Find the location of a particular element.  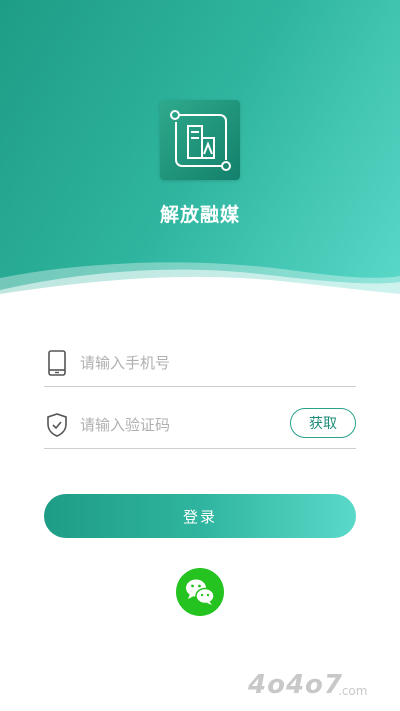

verification-code-input is located at coordinates (180, 425).